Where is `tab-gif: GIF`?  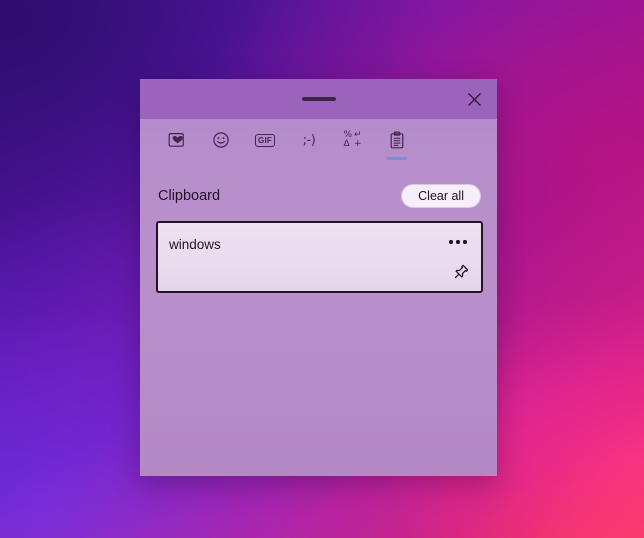 tab-gif: GIF is located at coordinates (265, 146).